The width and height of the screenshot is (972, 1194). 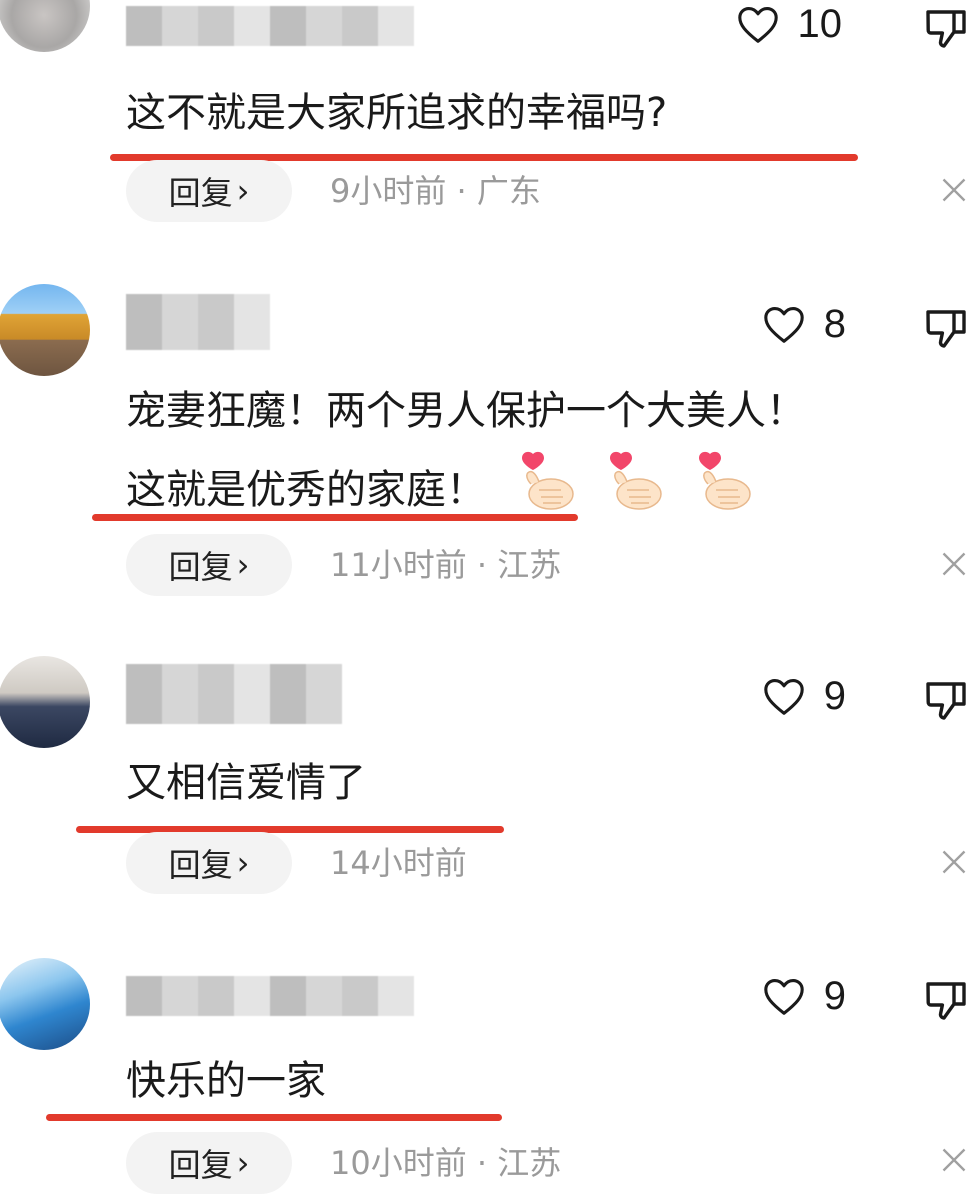 I want to click on like-count: 10, so click(x=820, y=24).